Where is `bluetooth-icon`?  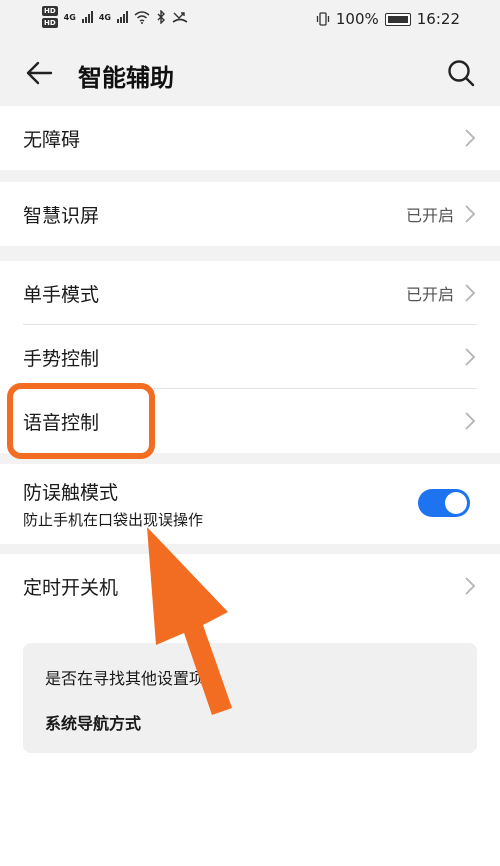 bluetooth-icon is located at coordinates (161, 17).